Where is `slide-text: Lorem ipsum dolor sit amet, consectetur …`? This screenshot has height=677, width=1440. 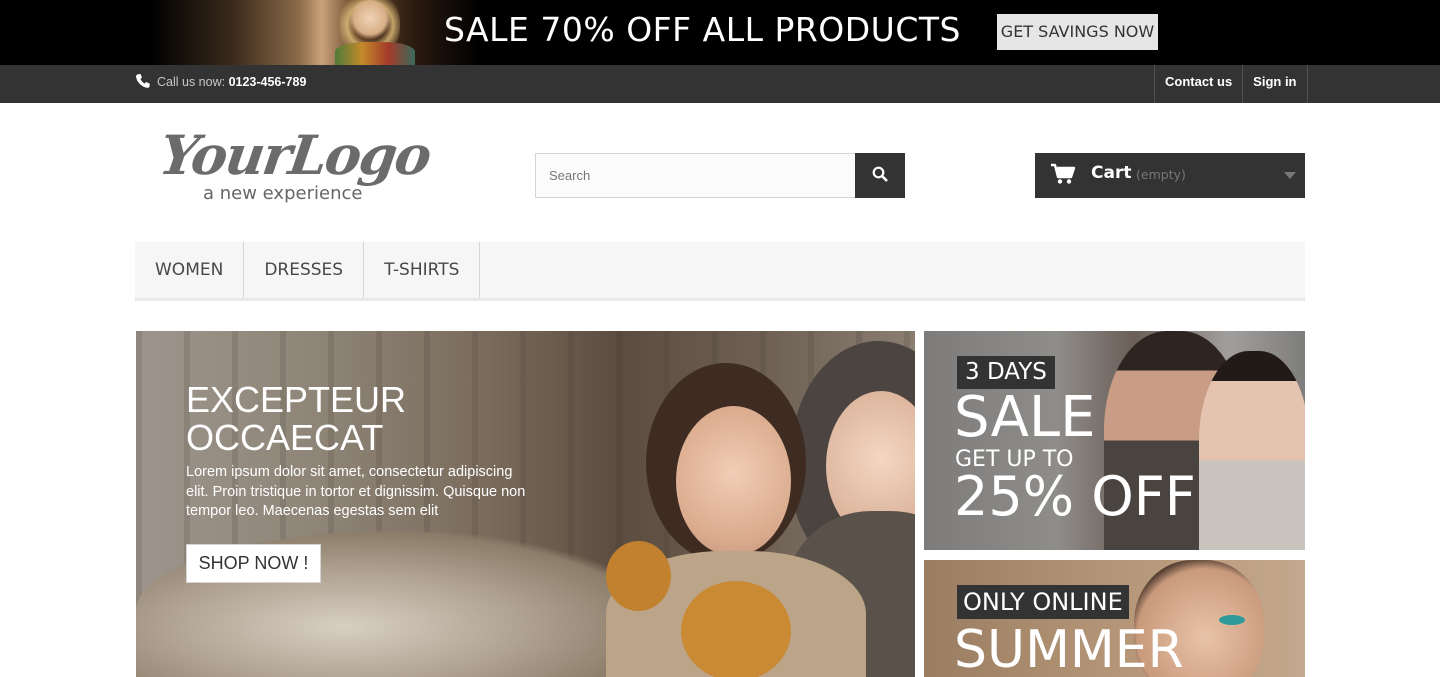
slide-text: Lorem ipsum dolor sit amet, consectetur … is located at coordinates (356, 491).